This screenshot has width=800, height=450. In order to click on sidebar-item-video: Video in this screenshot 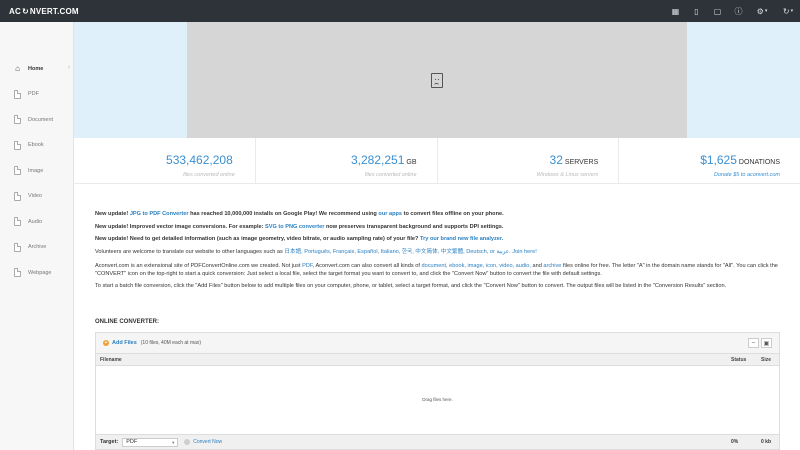, I will do `click(37, 197)`.